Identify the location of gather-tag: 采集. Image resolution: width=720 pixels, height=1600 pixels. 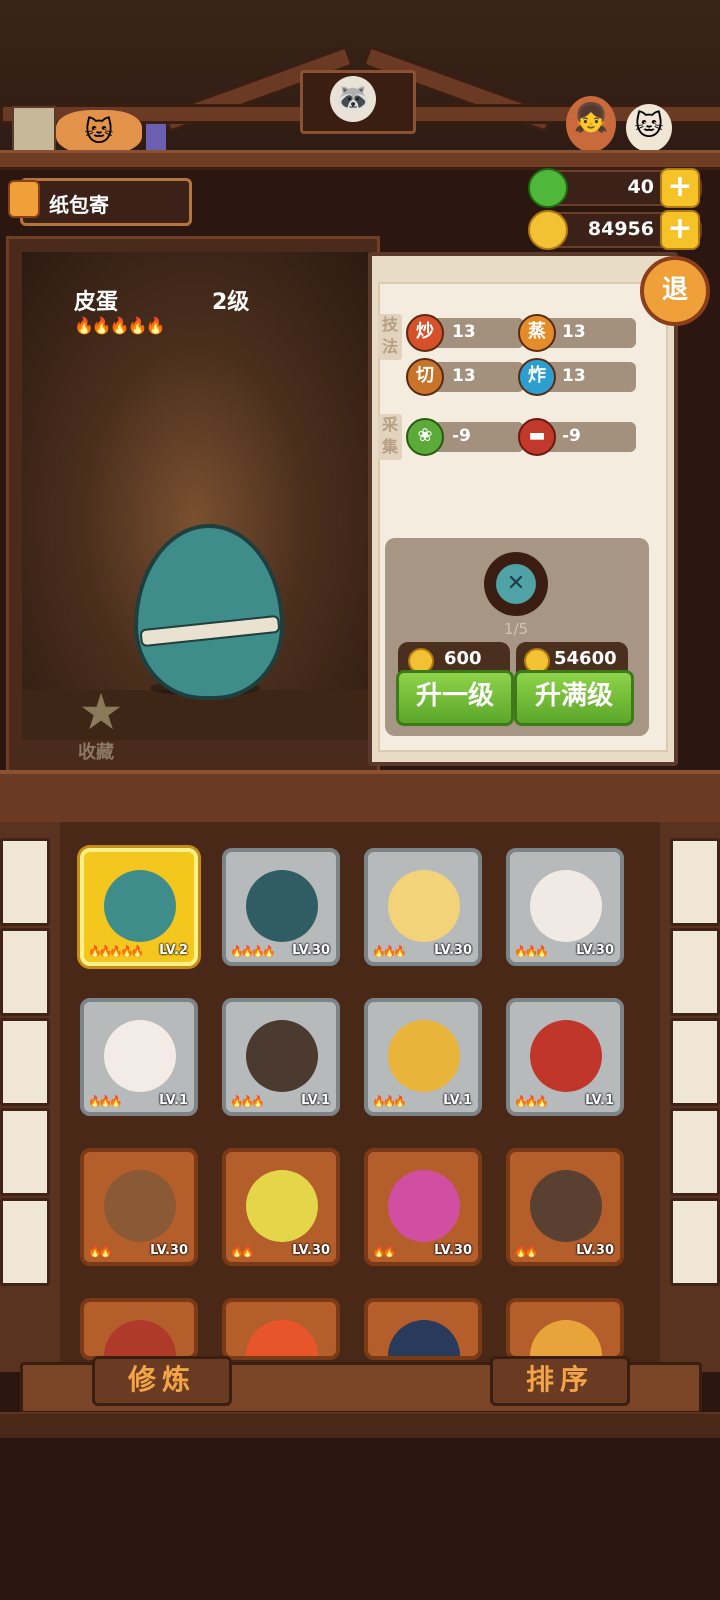
(390, 437).